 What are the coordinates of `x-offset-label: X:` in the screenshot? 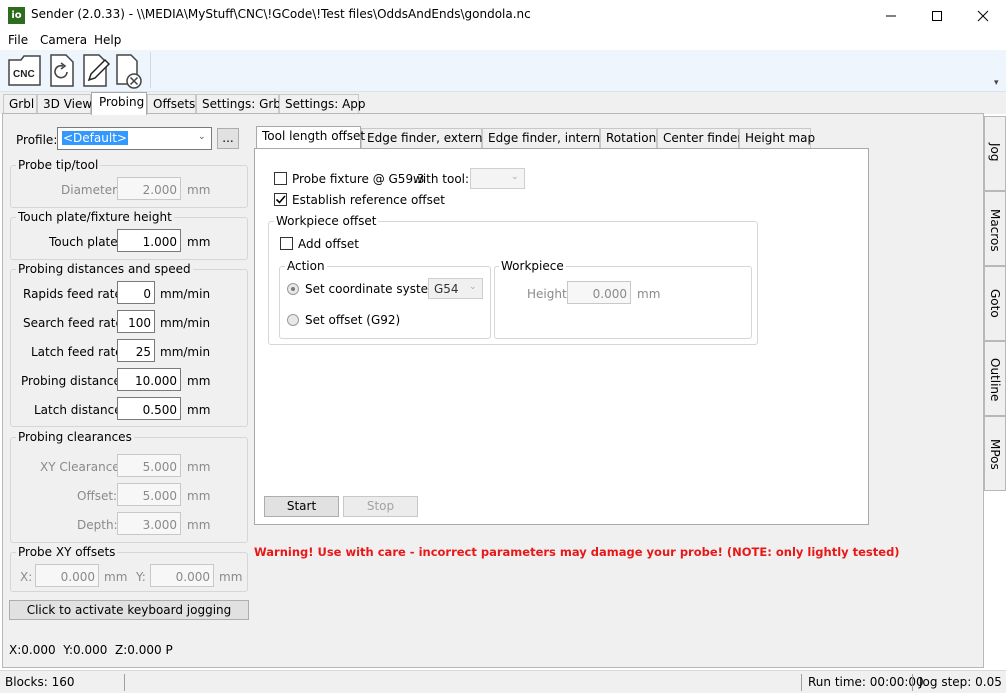 It's located at (26, 577).